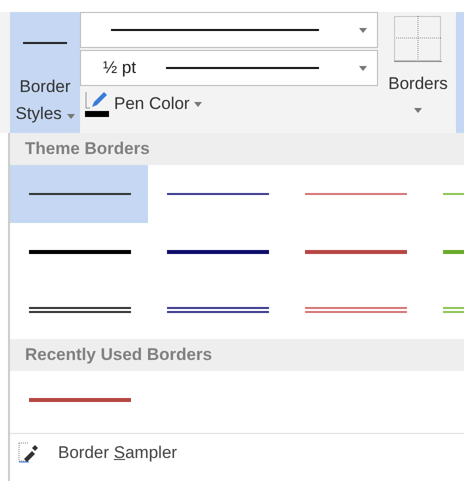  Describe the element at coordinates (143, 104) in the screenshot. I see `pen-color-button: Pen Color` at that location.